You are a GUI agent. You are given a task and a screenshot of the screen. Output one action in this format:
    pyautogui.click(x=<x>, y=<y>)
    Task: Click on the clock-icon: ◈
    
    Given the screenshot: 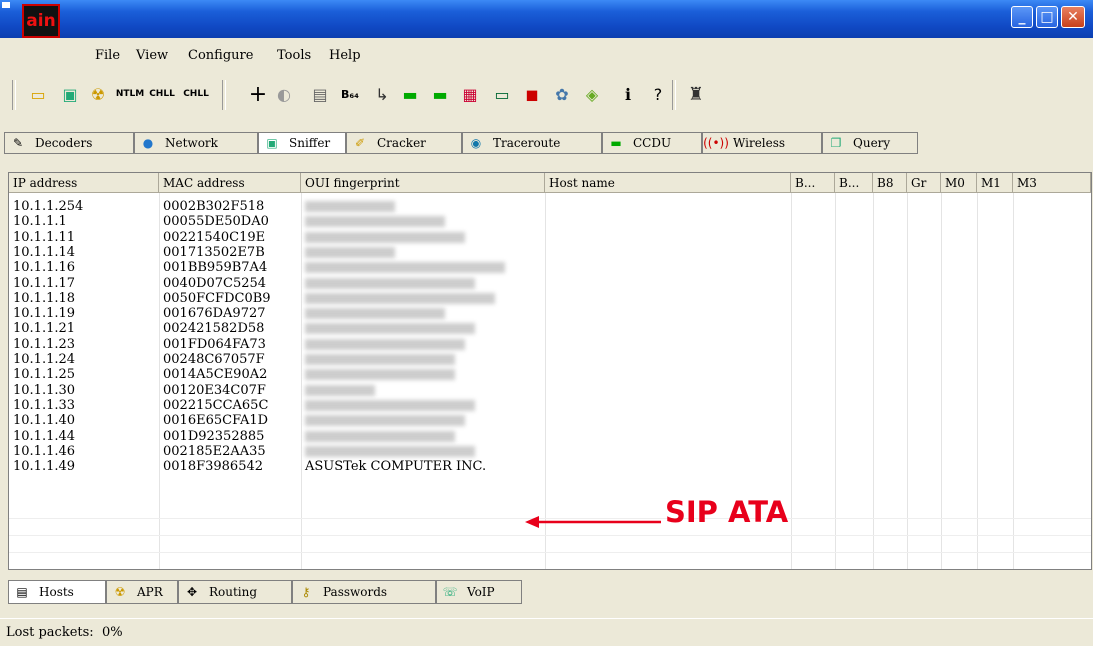 What is the action you would take?
    pyautogui.click(x=592, y=94)
    